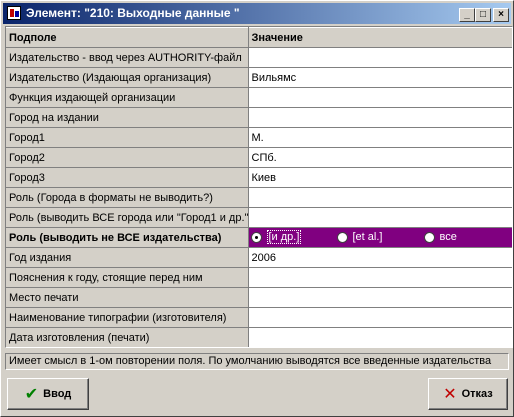 Image resolution: width=514 pixels, height=417 pixels. Describe the element at coordinates (367, 237) in the screenshot. I see `radio-option-label: [et al.]` at that location.